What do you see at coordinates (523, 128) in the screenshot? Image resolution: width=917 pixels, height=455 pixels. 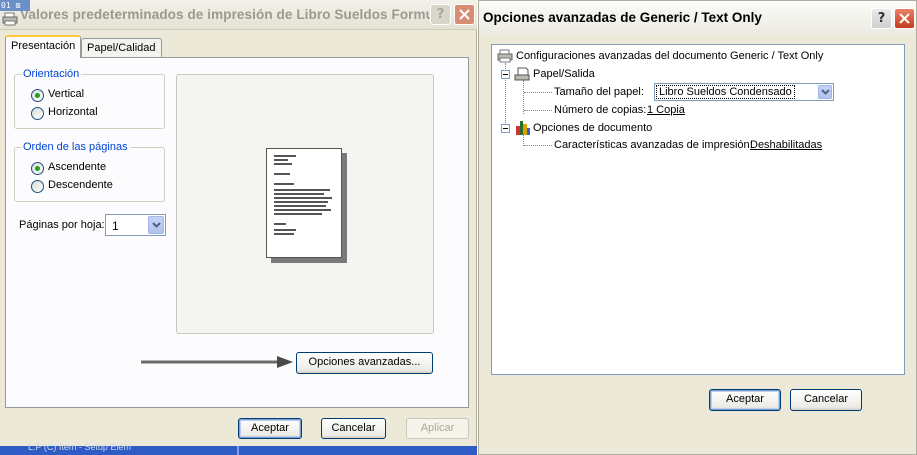 I see `document-options-icon` at bounding box center [523, 128].